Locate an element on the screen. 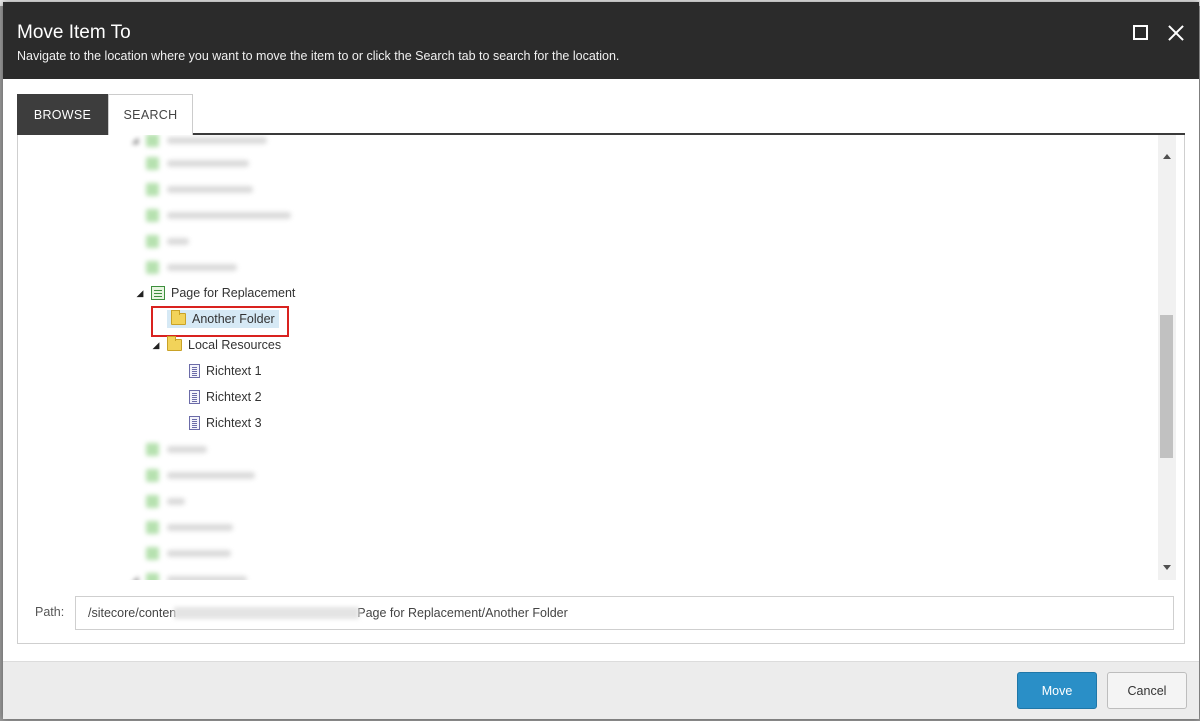 This screenshot has height=721, width=1200. tree-item-richtext-1: Richtext 1 is located at coordinates (225, 371).